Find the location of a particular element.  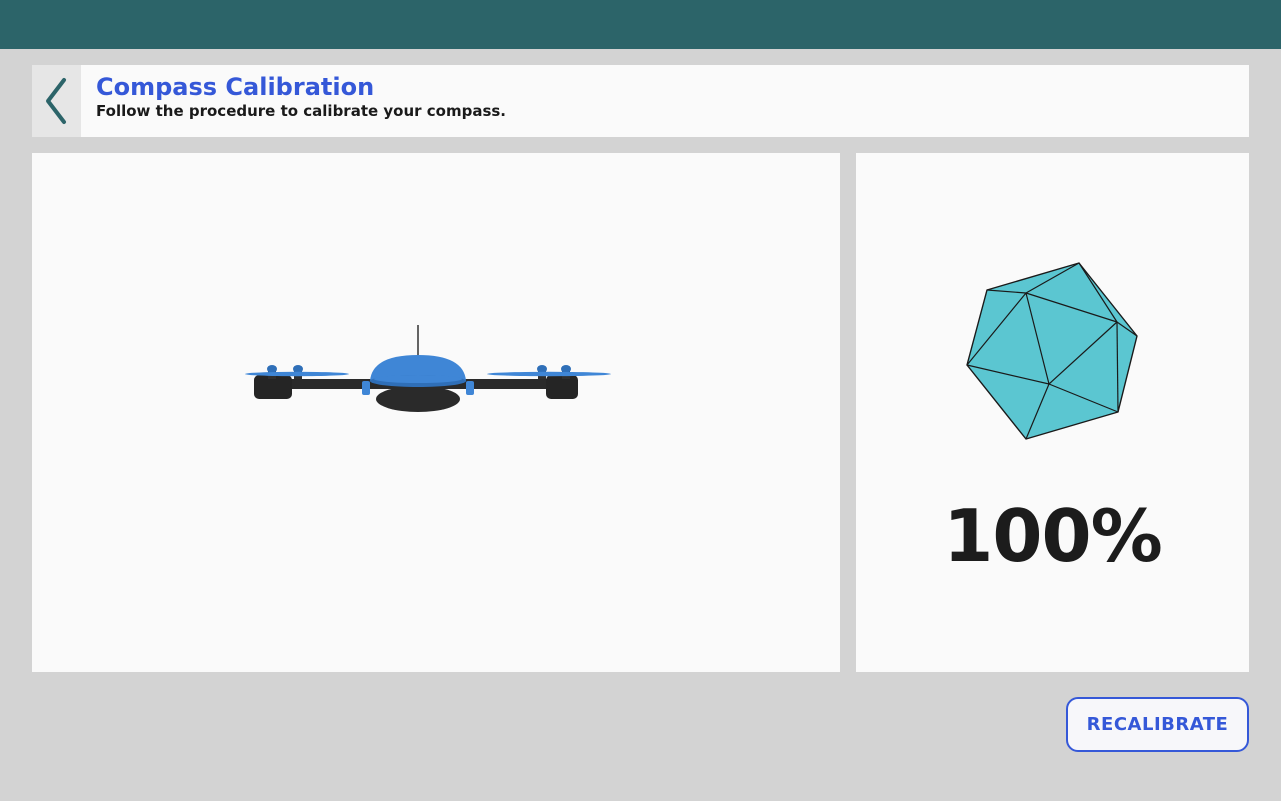

recalibrate-button: RECALIBRATE is located at coordinates (1157, 724).